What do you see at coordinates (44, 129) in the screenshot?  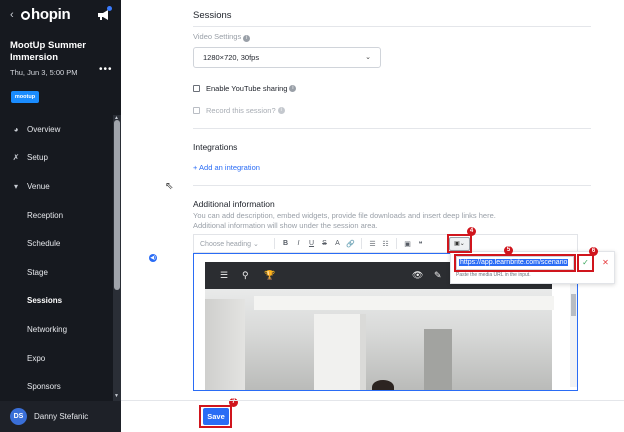 I see `sidebar-item-label: Overview` at bounding box center [44, 129].